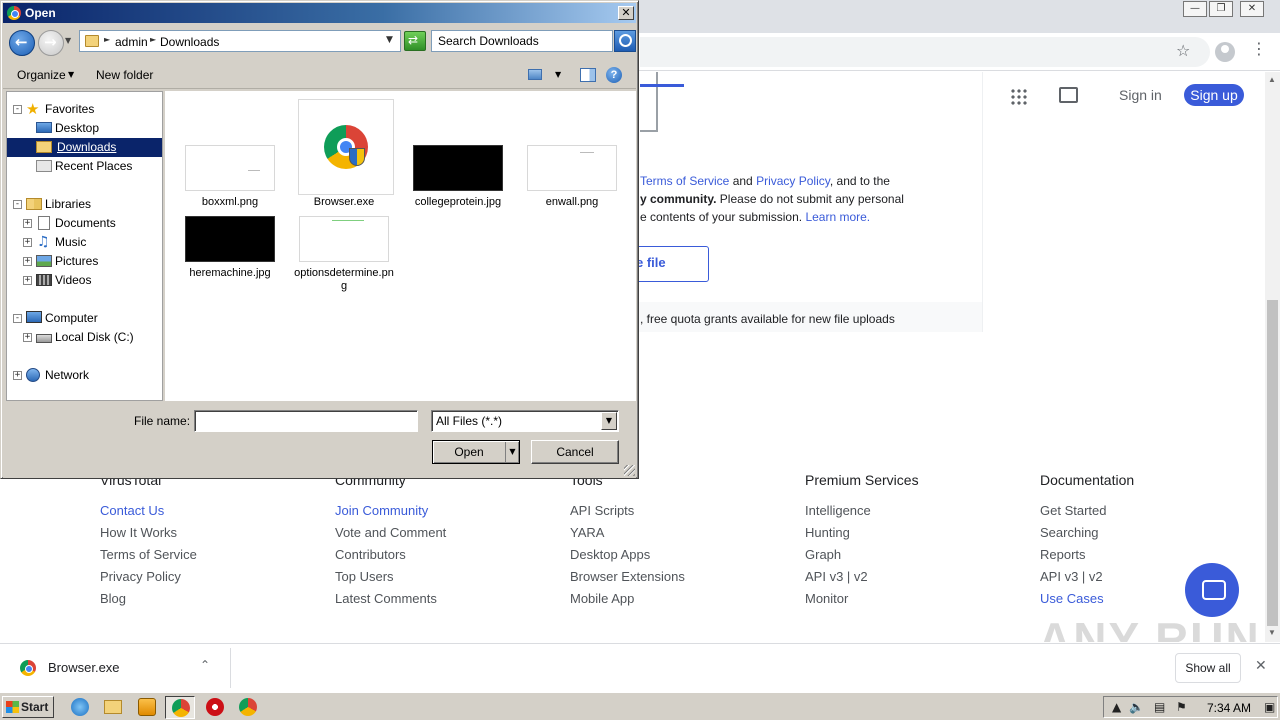  I want to click on refresh-icon, so click(415, 41).